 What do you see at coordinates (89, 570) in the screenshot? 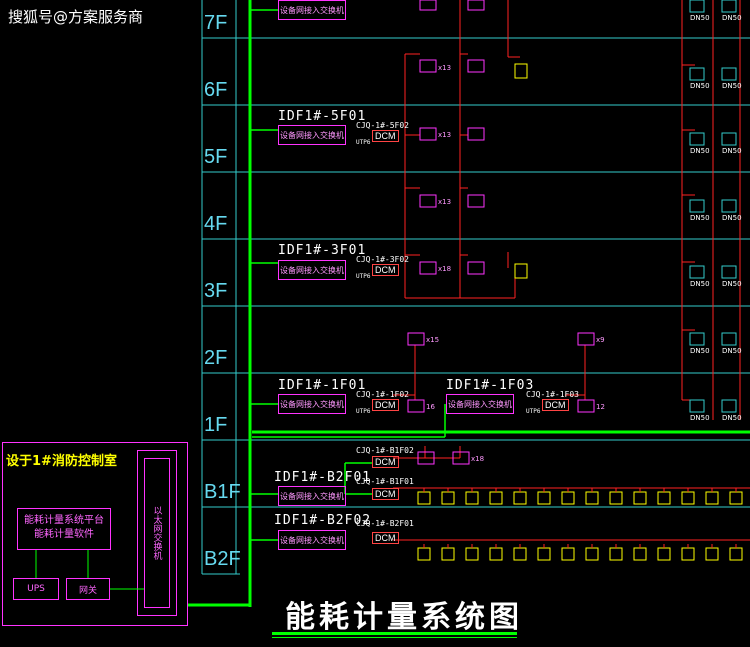
I see `room-wiring` at bounding box center [89, 570].